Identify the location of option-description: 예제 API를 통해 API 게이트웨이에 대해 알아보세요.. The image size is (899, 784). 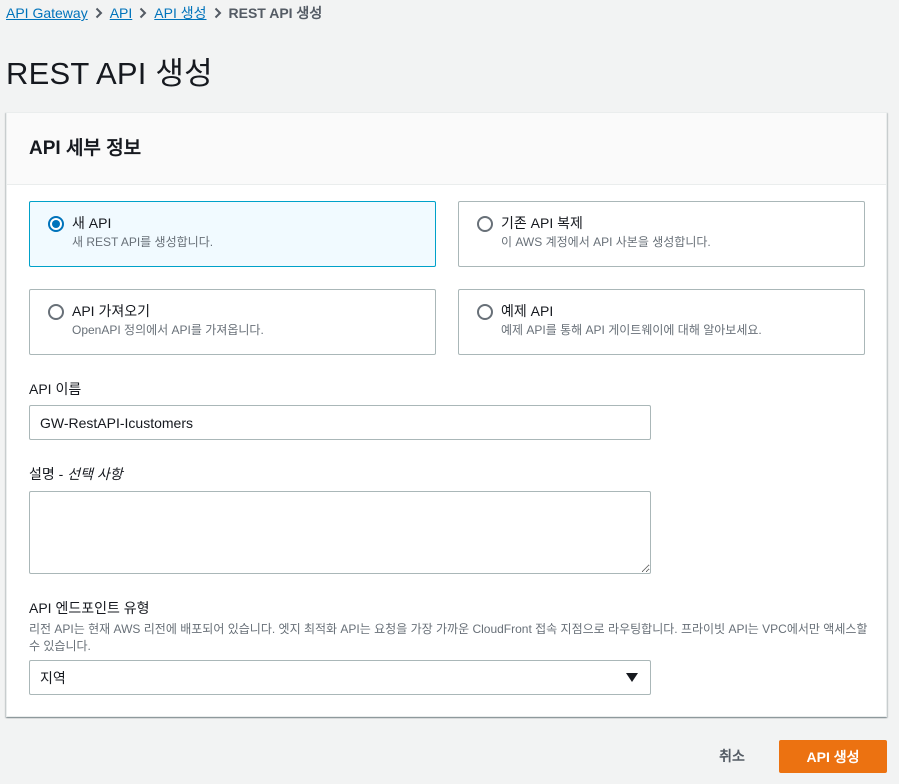
(631, 330).